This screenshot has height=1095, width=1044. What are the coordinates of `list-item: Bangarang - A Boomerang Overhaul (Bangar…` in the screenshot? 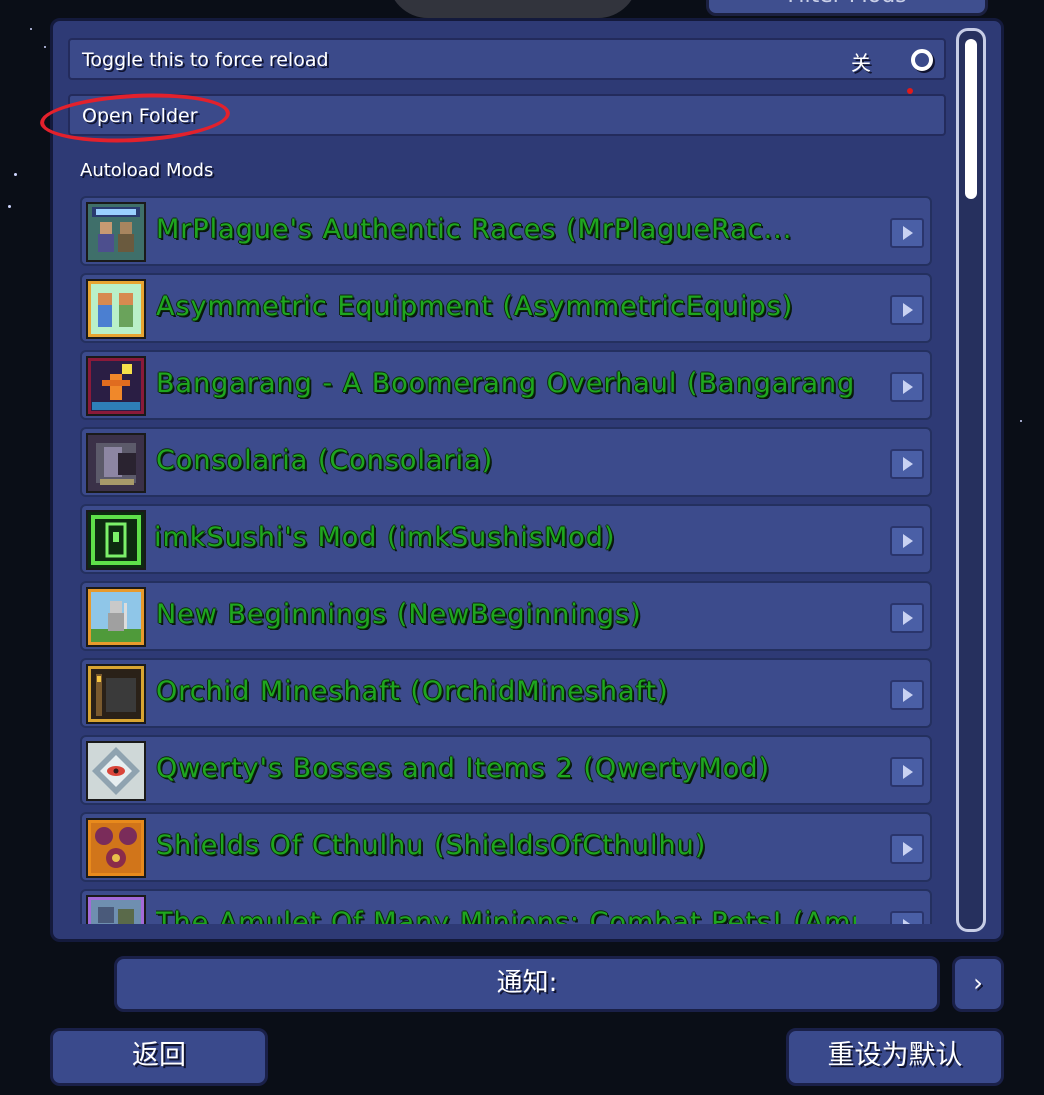 It's located at (506, 385).